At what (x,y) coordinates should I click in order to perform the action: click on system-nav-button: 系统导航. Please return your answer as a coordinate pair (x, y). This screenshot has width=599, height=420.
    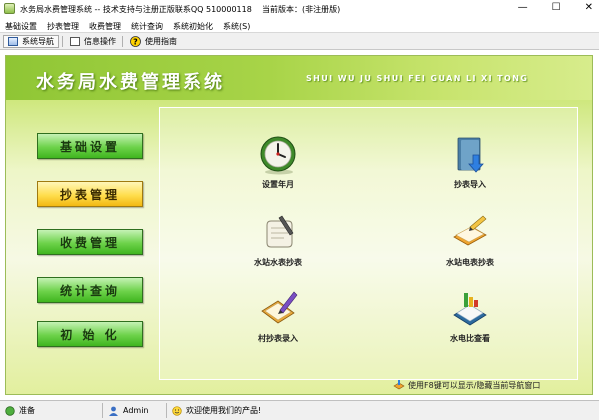
    Looking at the image, I should click on (31, 41).